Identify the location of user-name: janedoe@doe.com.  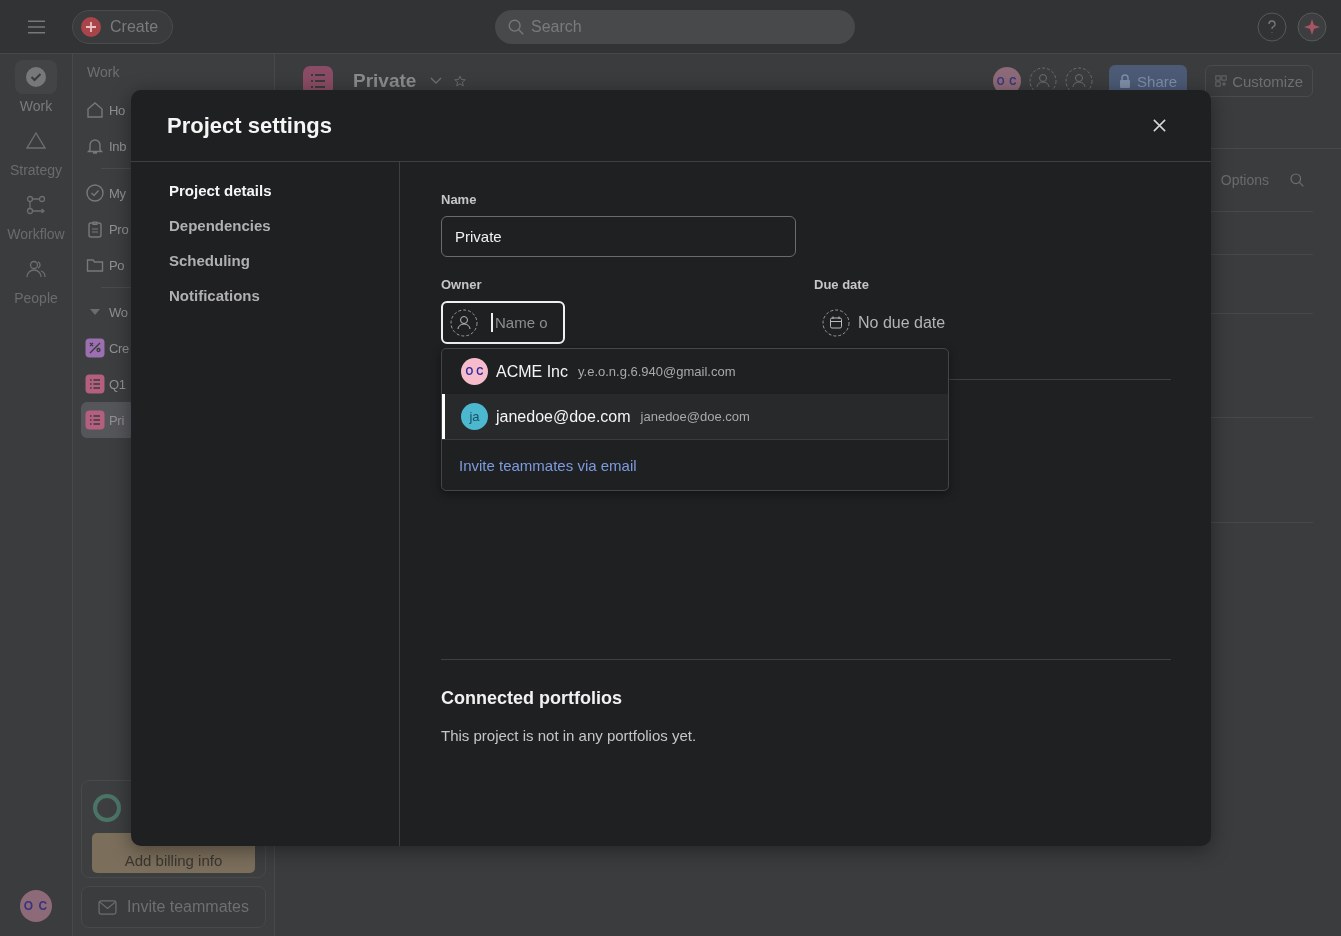
(563, 416).